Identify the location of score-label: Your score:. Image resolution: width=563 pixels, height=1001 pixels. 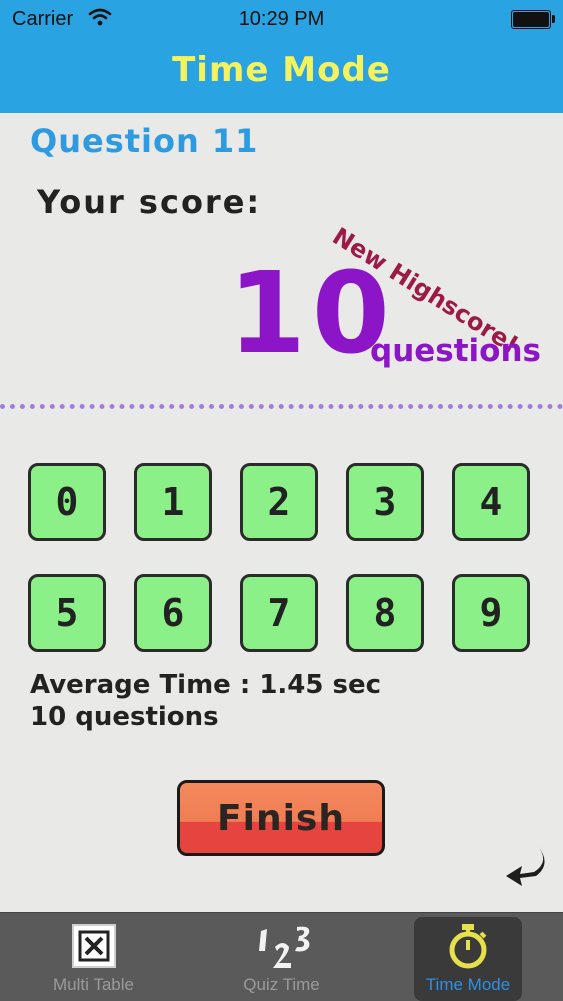
(149, 202).